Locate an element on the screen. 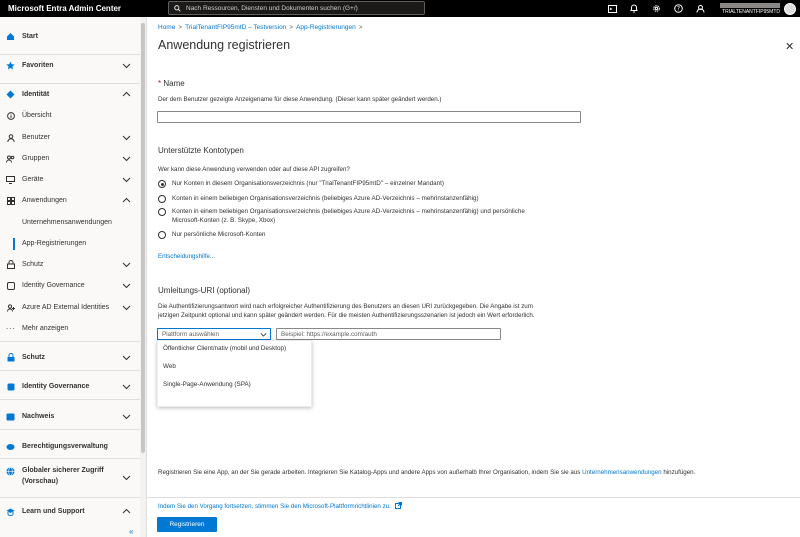 The height and width of the screenshot is (537, 800). sidebar-item-label: Unternehmensanwendungen is located at coordinates (67, 222).